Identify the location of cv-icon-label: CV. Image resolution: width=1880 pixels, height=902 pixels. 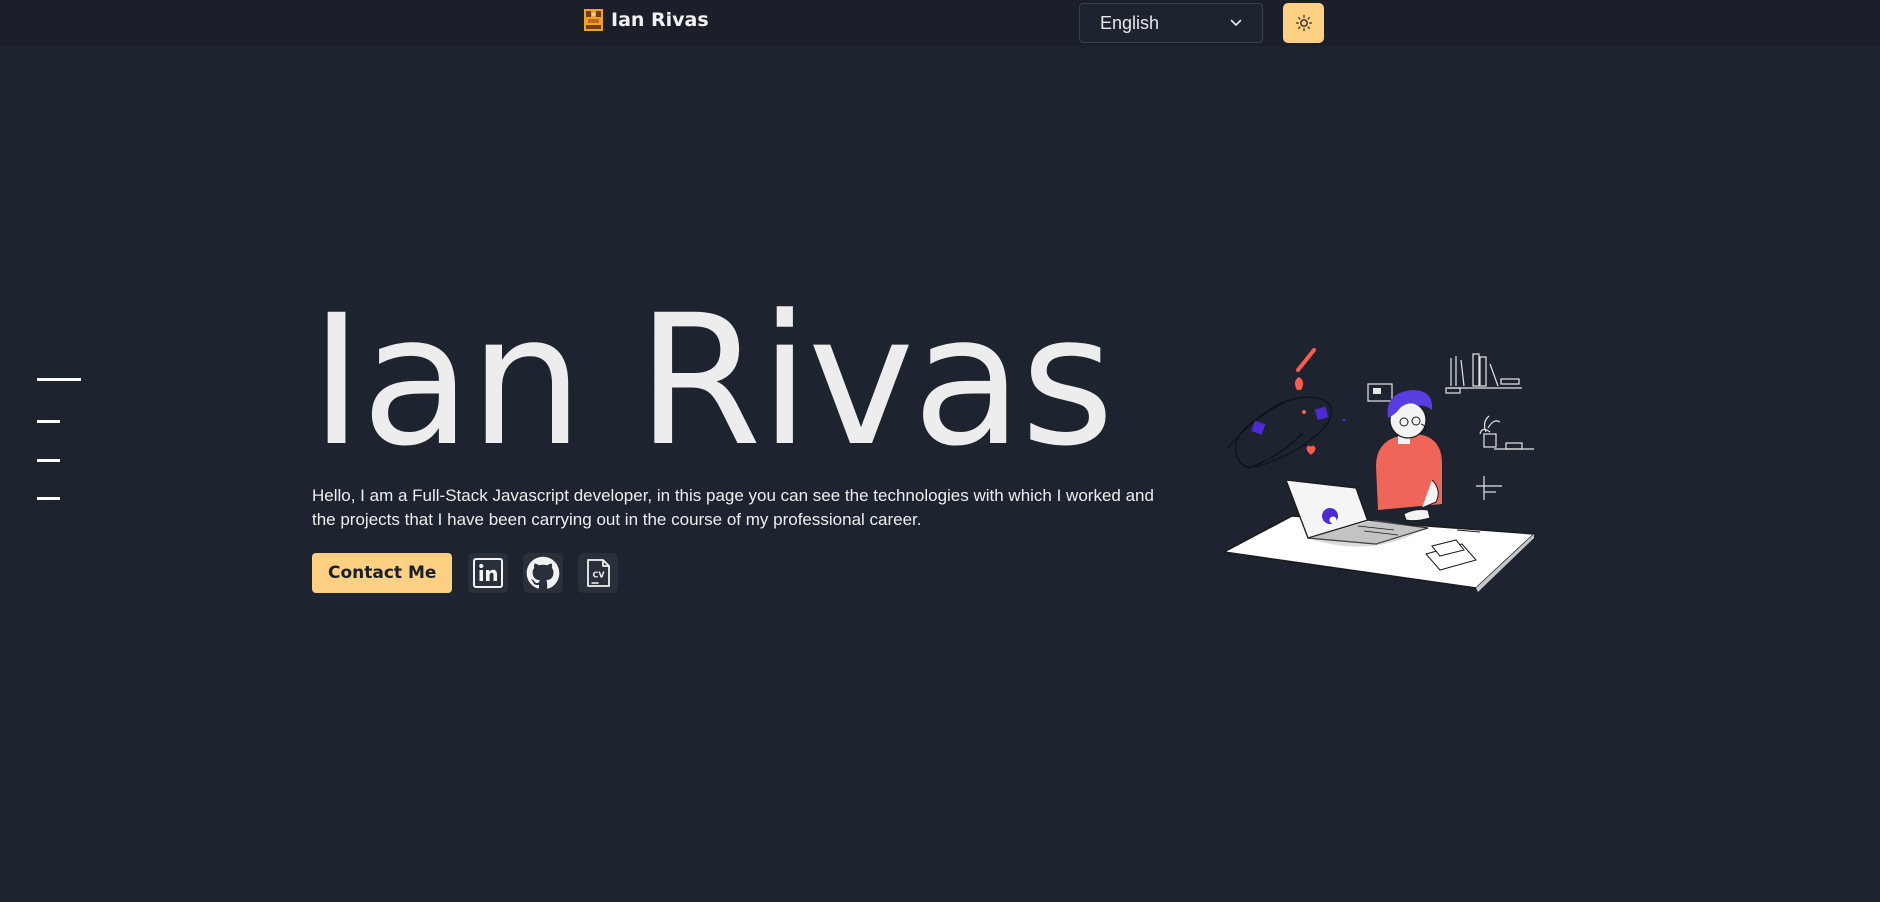
(599, 575).